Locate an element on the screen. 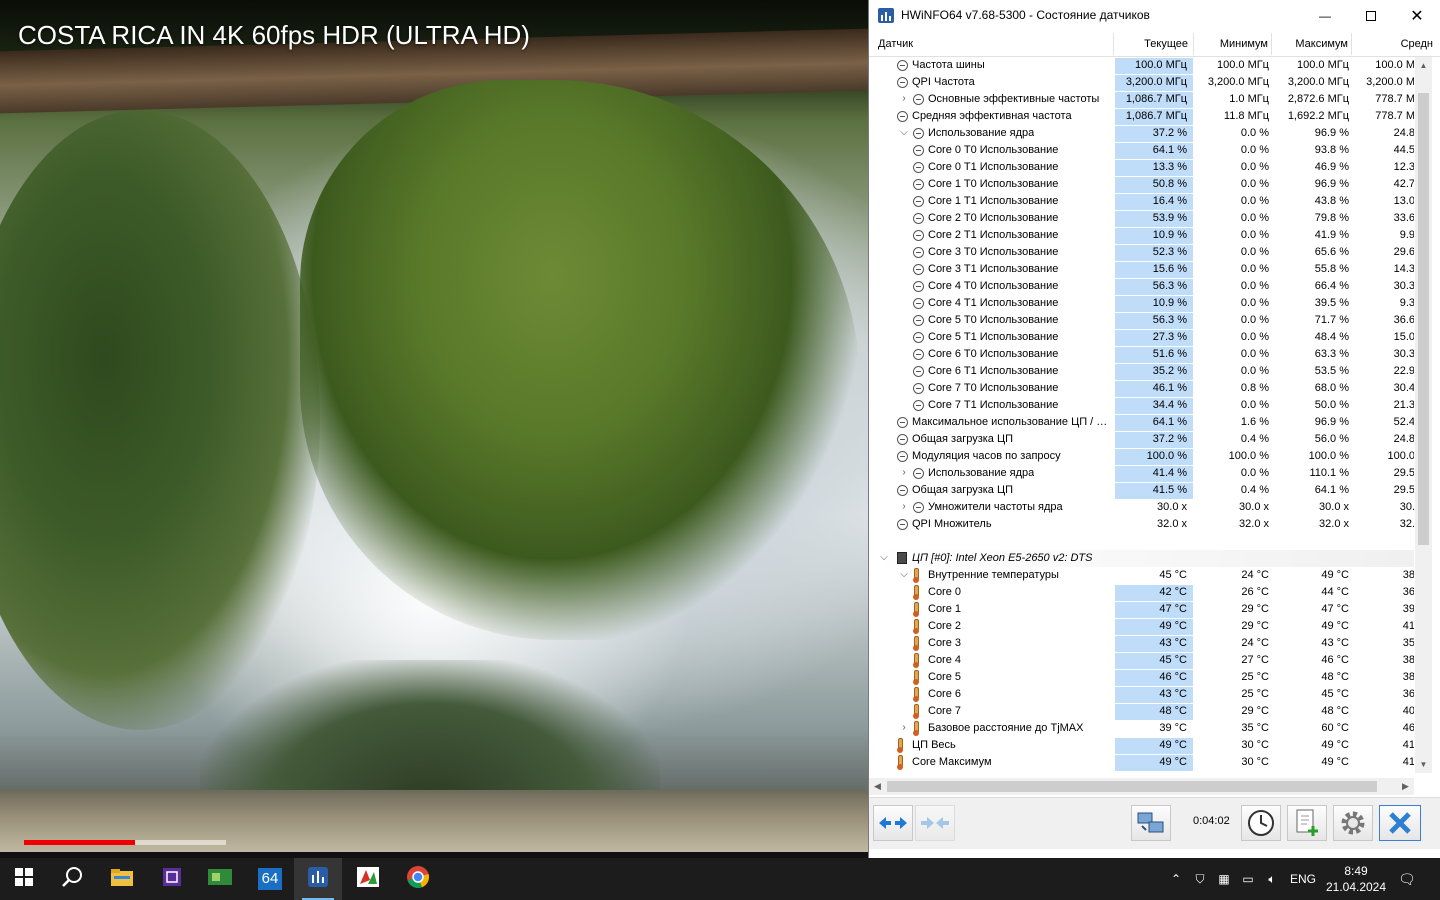  scroll-left-icon: ◀ is located at coordinates (877, 786).